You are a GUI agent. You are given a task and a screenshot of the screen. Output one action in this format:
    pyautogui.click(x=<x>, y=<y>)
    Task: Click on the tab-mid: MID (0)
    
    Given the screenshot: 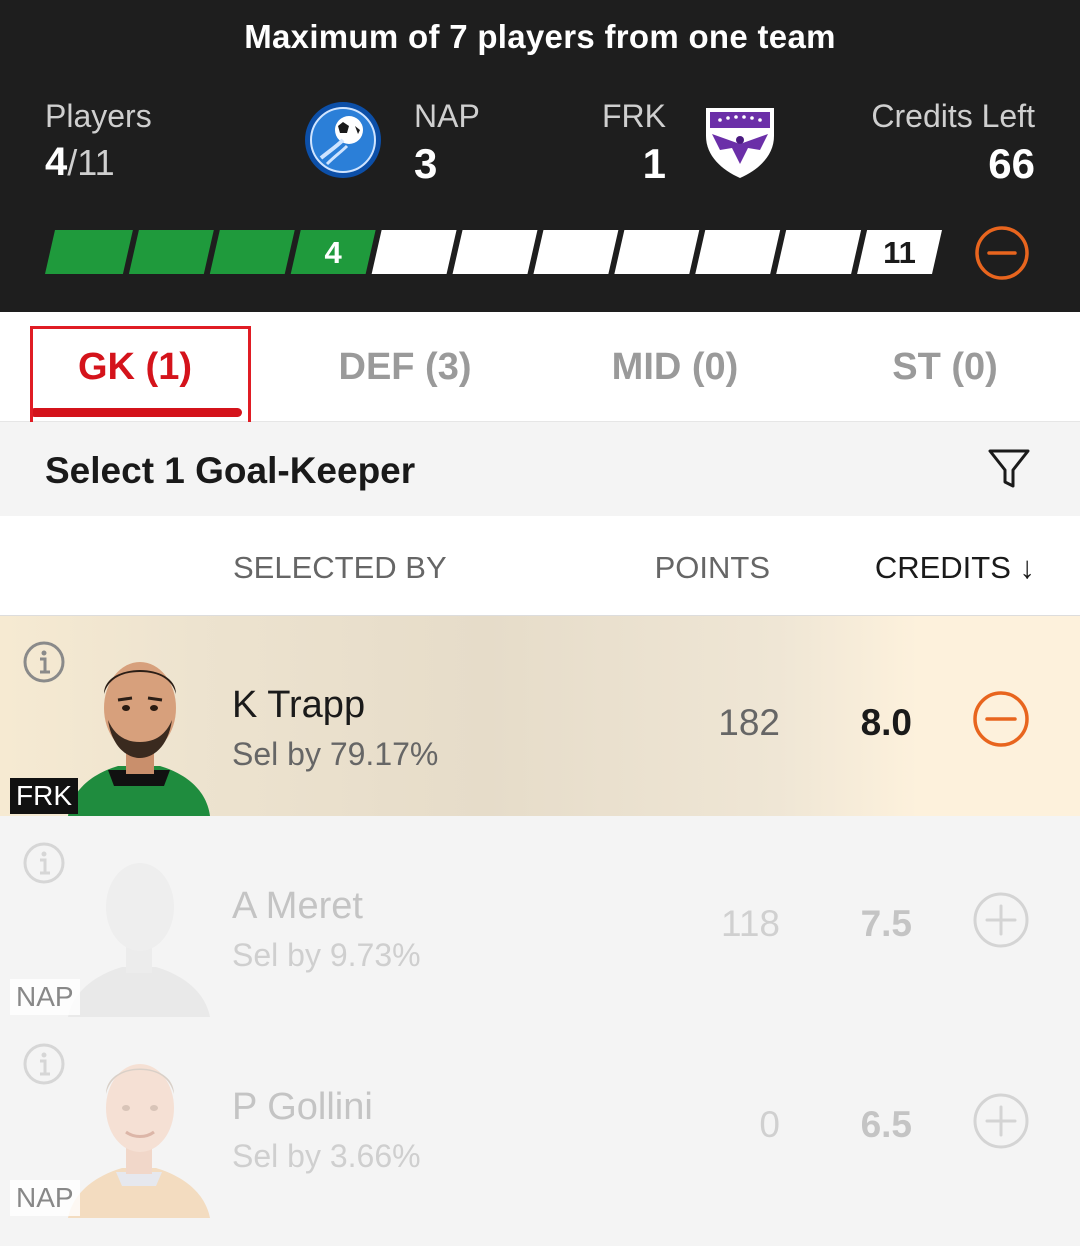 What is the action you would take?
    pyautogui.click(x=675, y=367)
    